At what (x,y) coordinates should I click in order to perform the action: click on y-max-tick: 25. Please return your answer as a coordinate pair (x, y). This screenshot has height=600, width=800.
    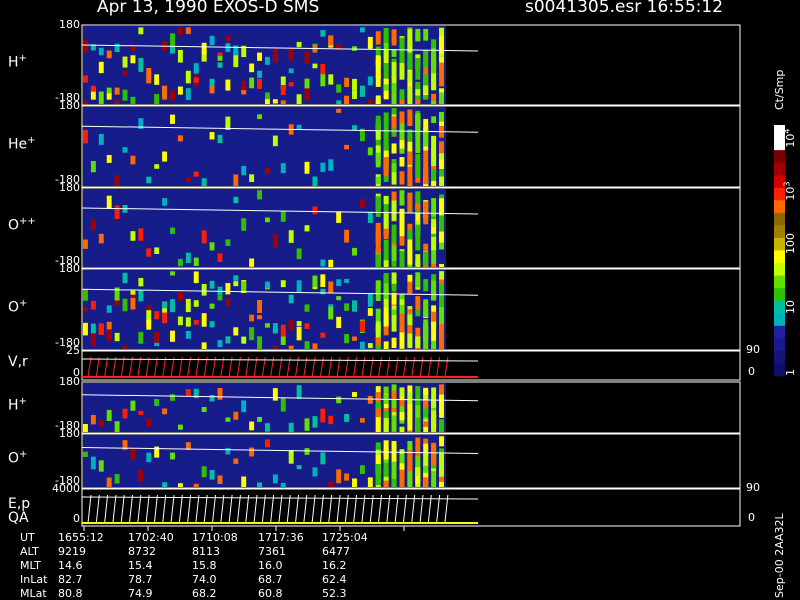
    Looking at the image, I should click on (73, 350).